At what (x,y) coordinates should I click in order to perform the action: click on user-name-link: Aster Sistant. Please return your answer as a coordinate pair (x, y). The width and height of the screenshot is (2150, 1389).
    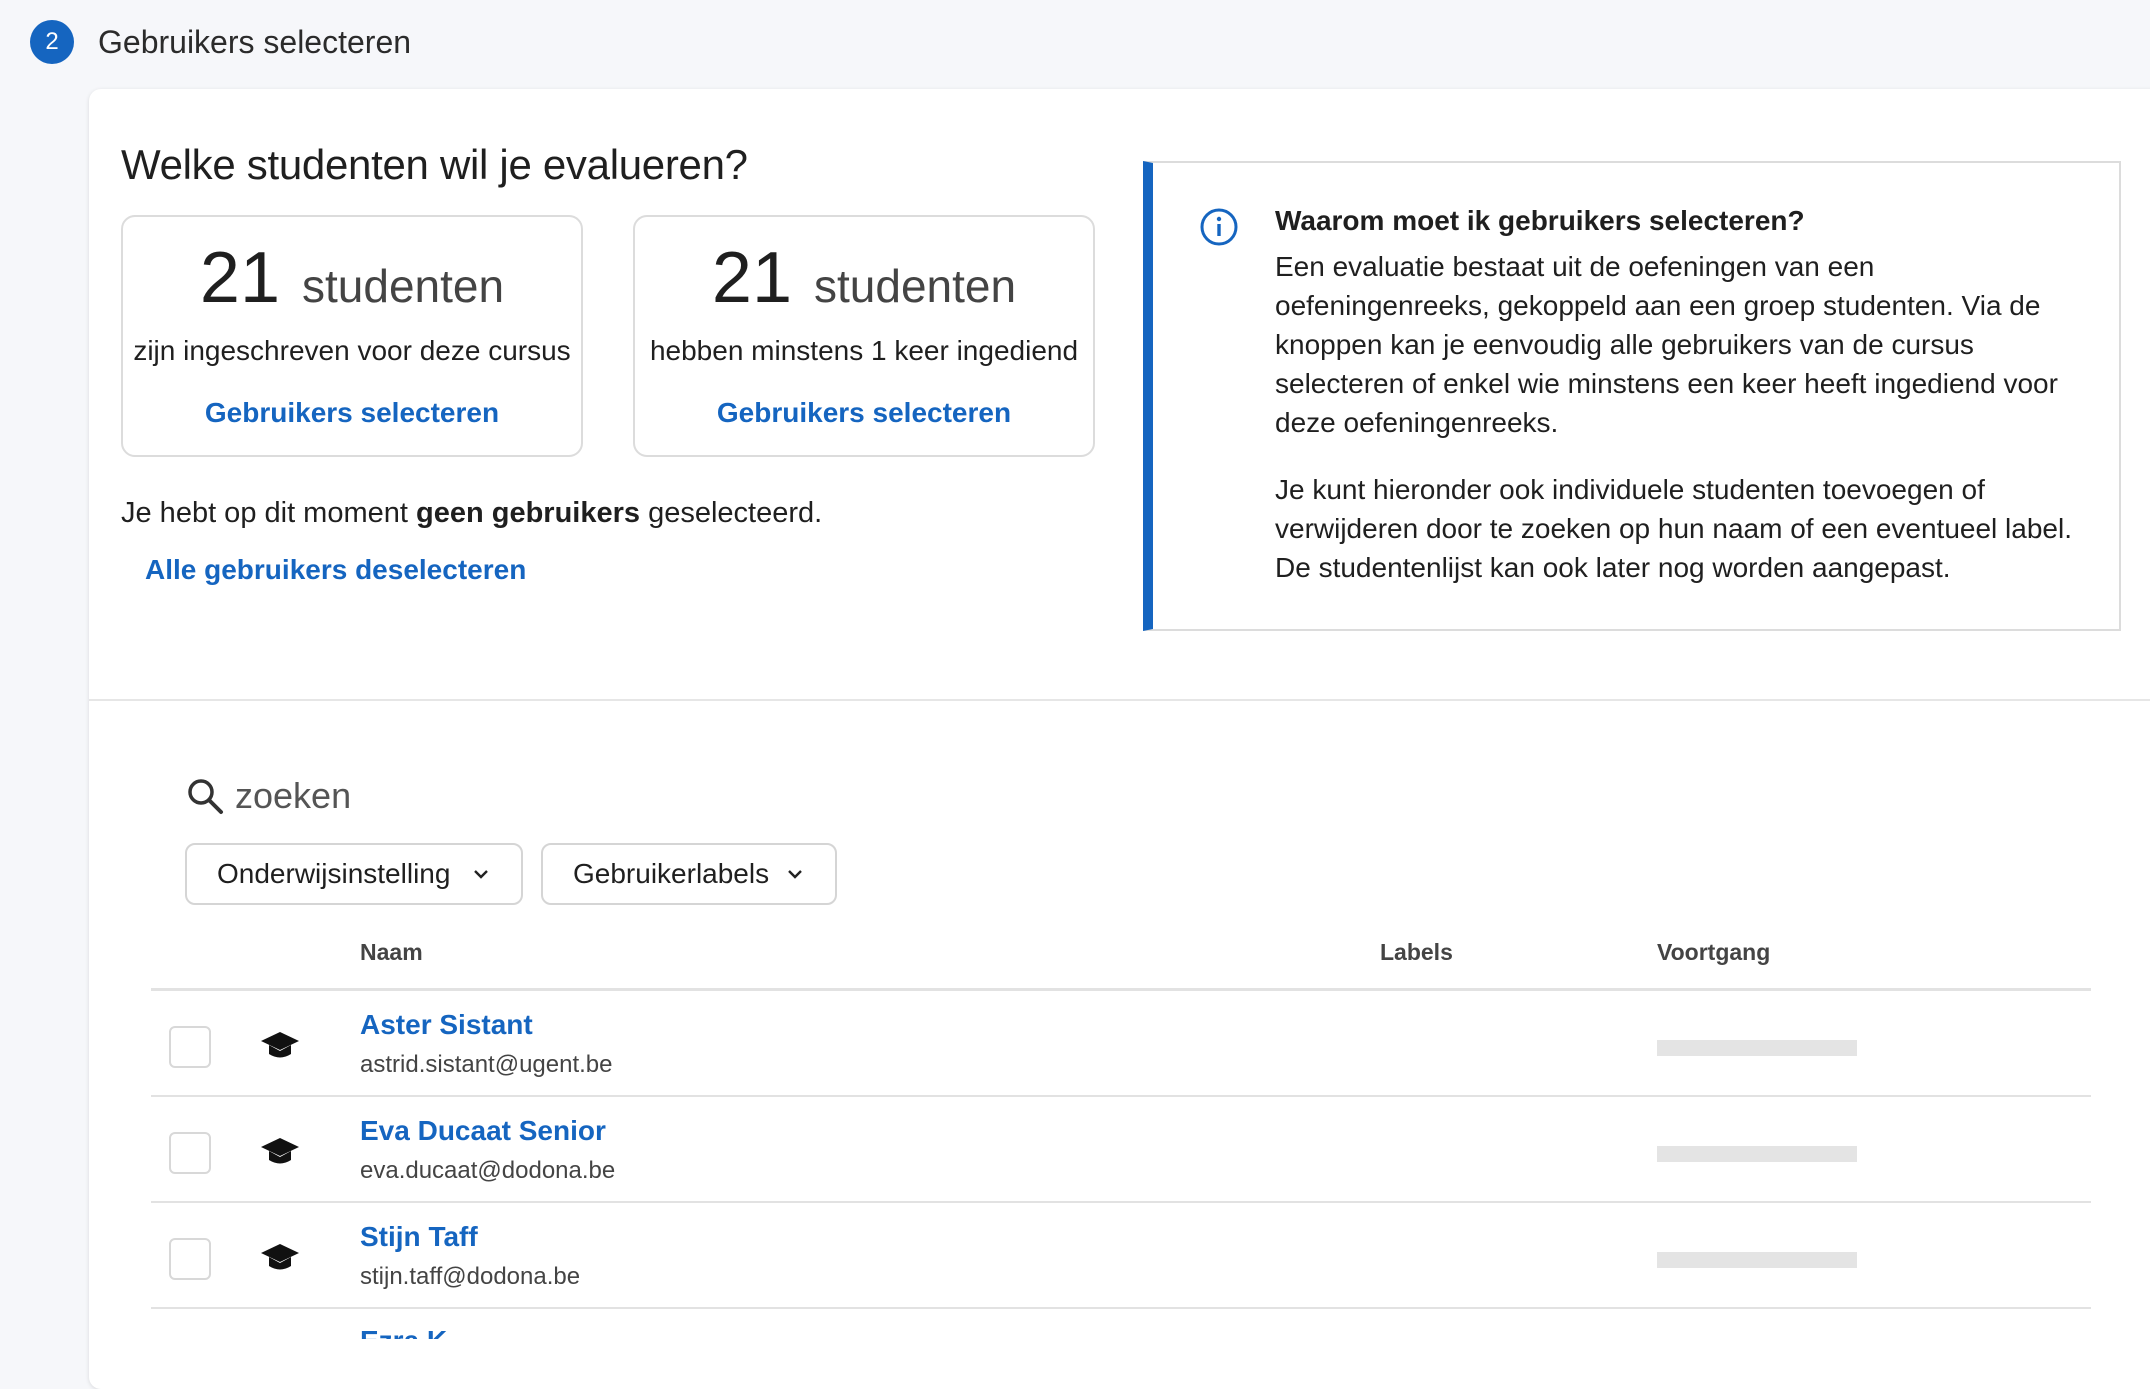
    Looking at the image, I should click on (446, 1025).